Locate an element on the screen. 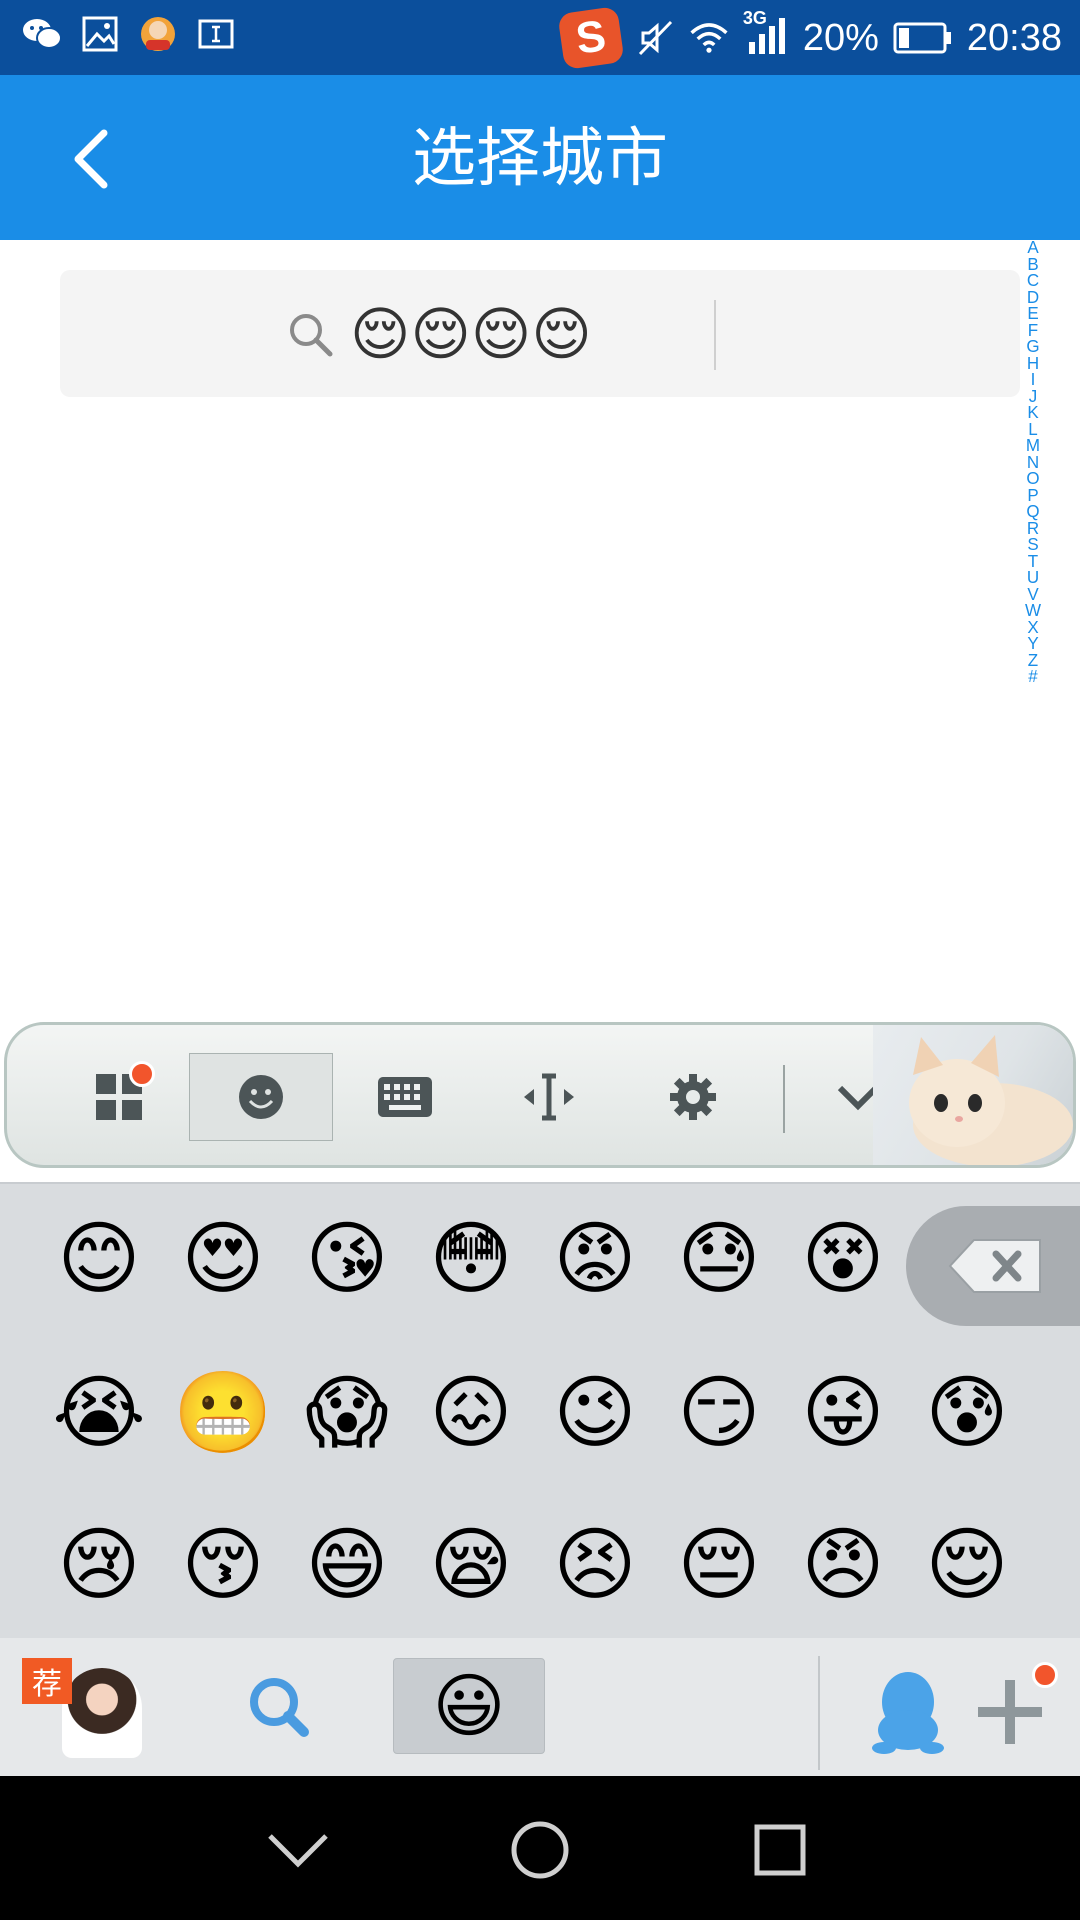  page-title: 选择城市 is located at coordinates (540, 159).